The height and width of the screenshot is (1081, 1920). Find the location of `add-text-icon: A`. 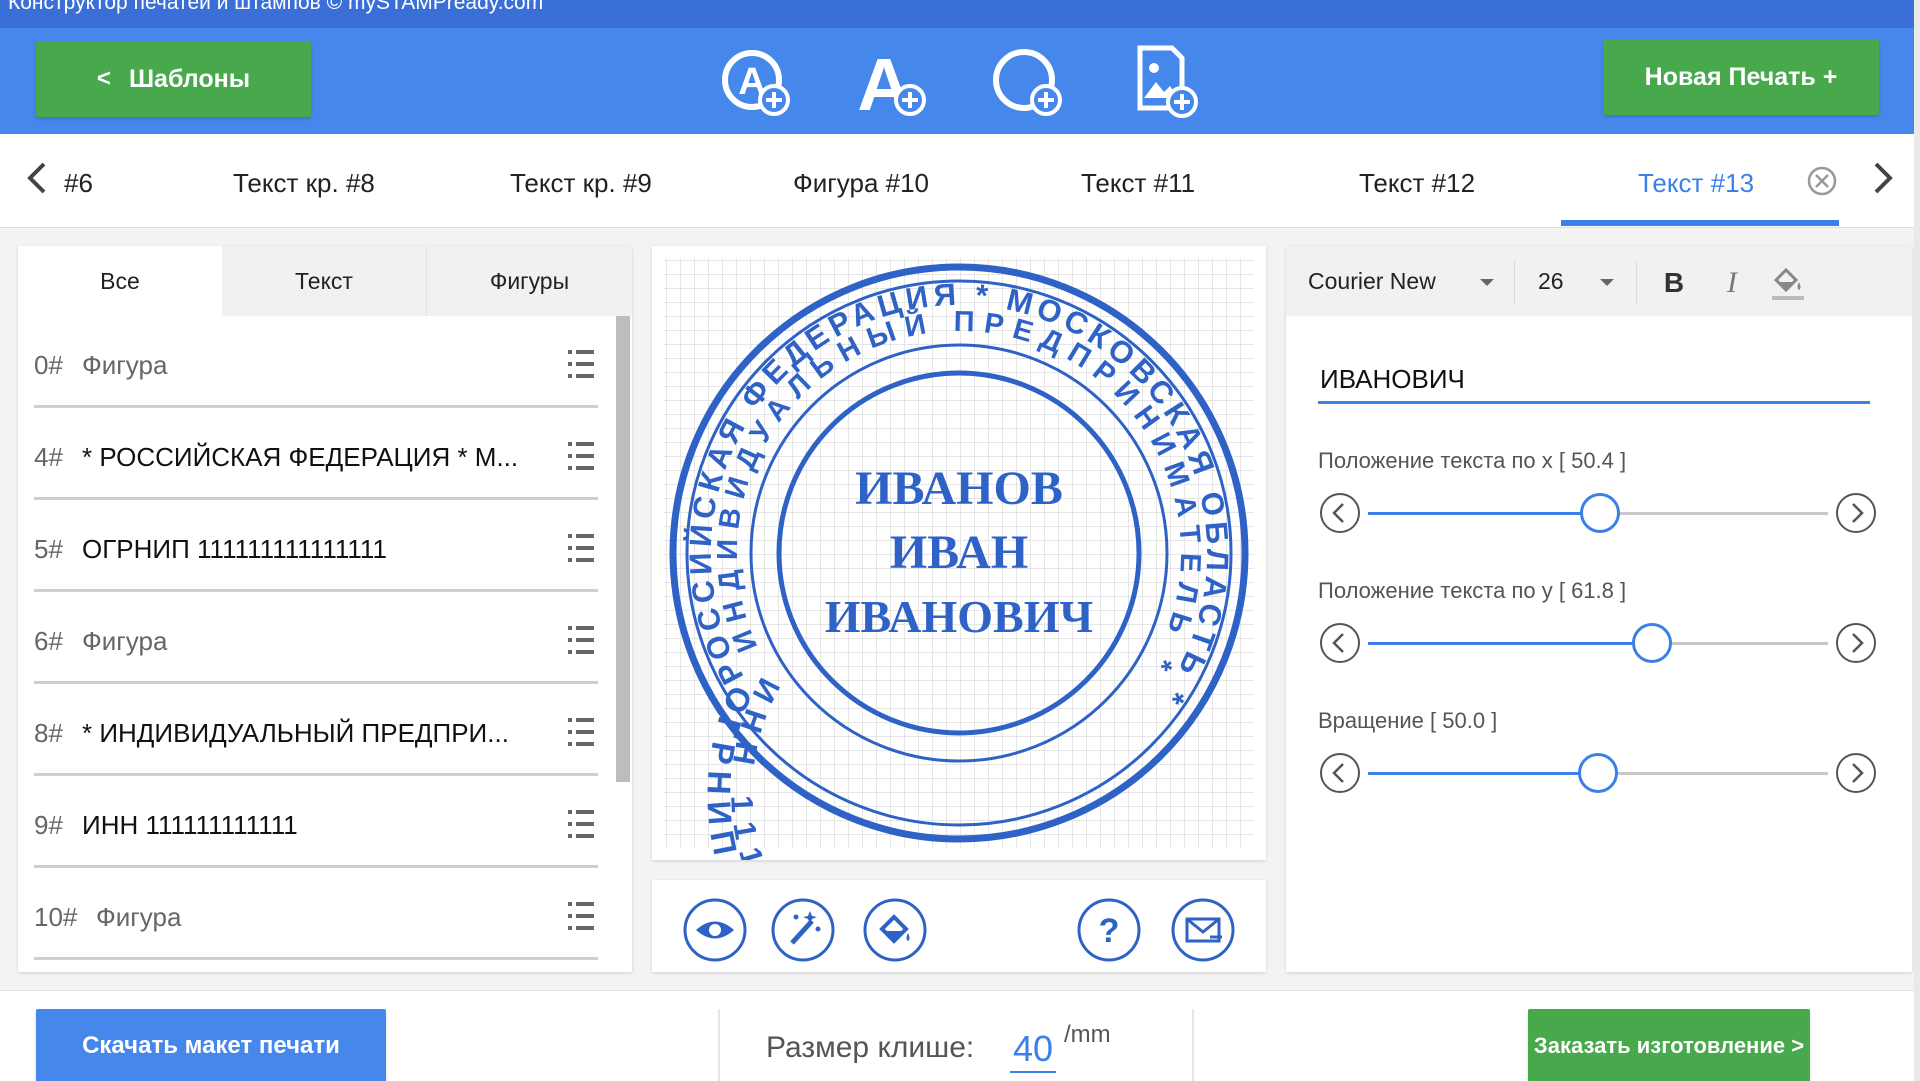

add-text-icon: A is located at coordinates (892, 84).